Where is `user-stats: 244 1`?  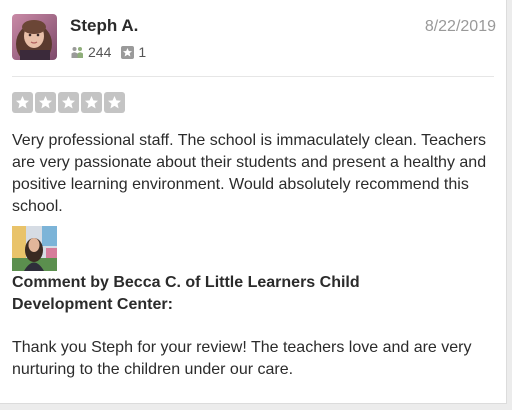
user-stats: 244 1 is located at coordinates (108, 52).